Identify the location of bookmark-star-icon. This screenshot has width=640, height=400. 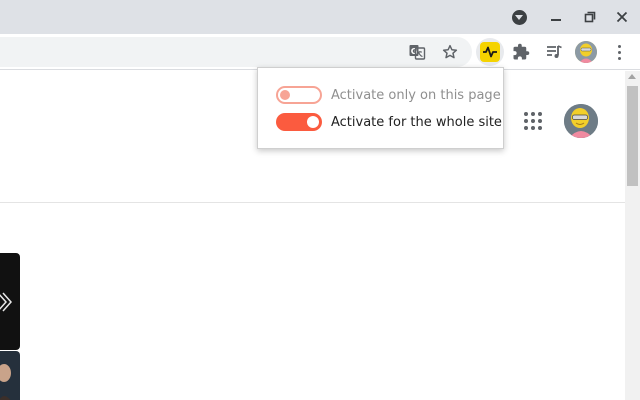
(450, 51).